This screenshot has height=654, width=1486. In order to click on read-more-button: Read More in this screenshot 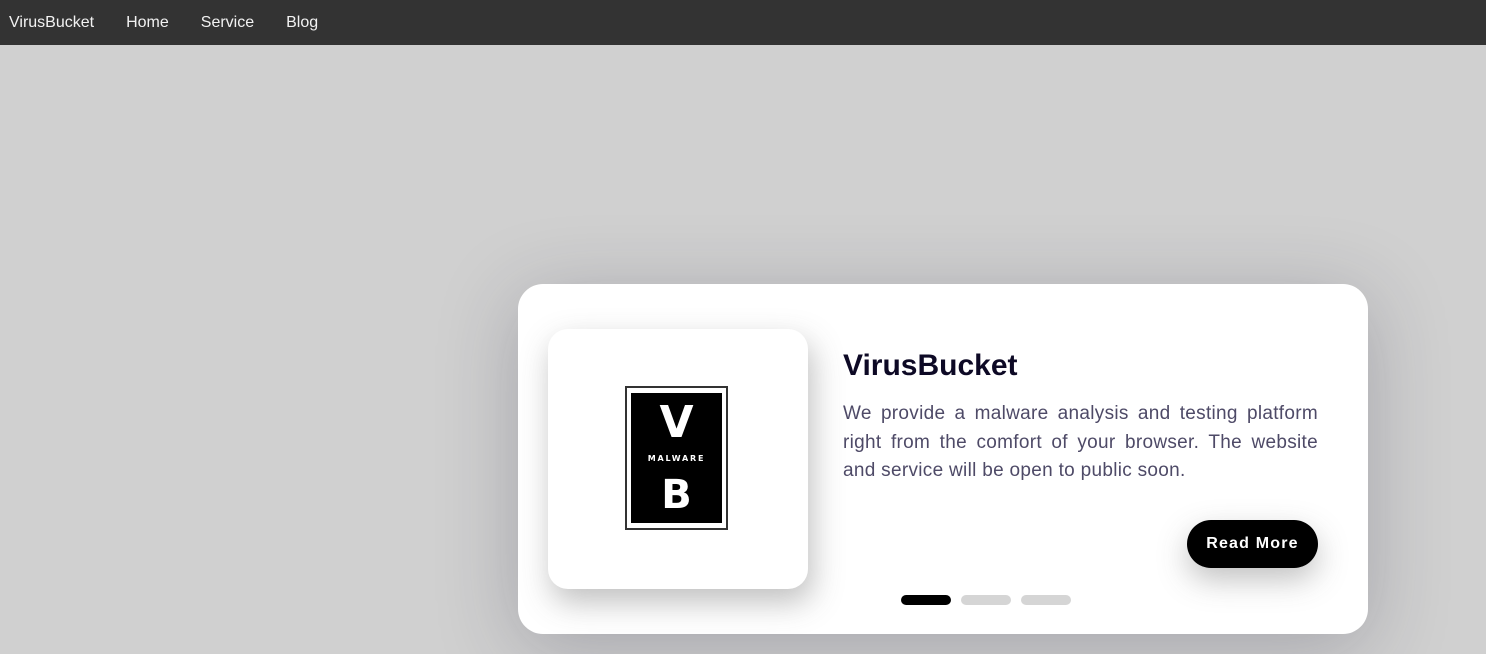, I will do `click(1252, 544)`.